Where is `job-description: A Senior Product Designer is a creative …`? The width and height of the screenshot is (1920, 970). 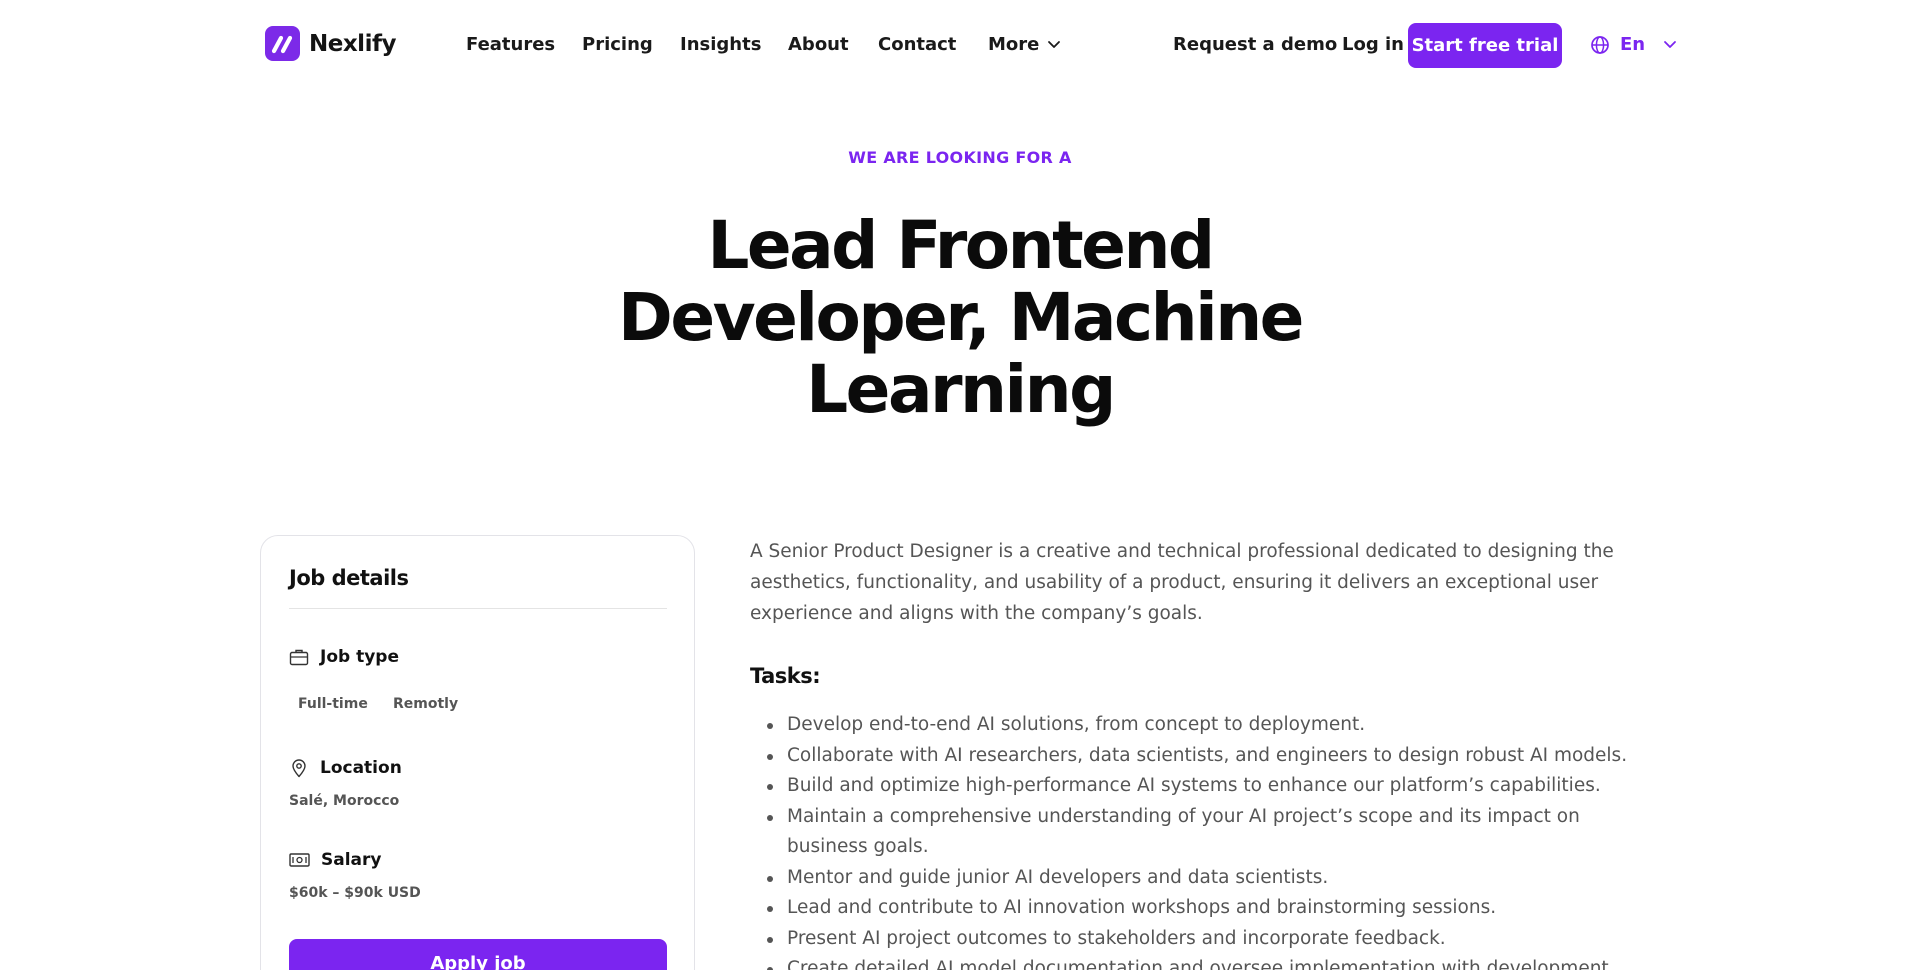 job-description: A Senior Product Designer is a creative … is located at coordinates (1182, 582).